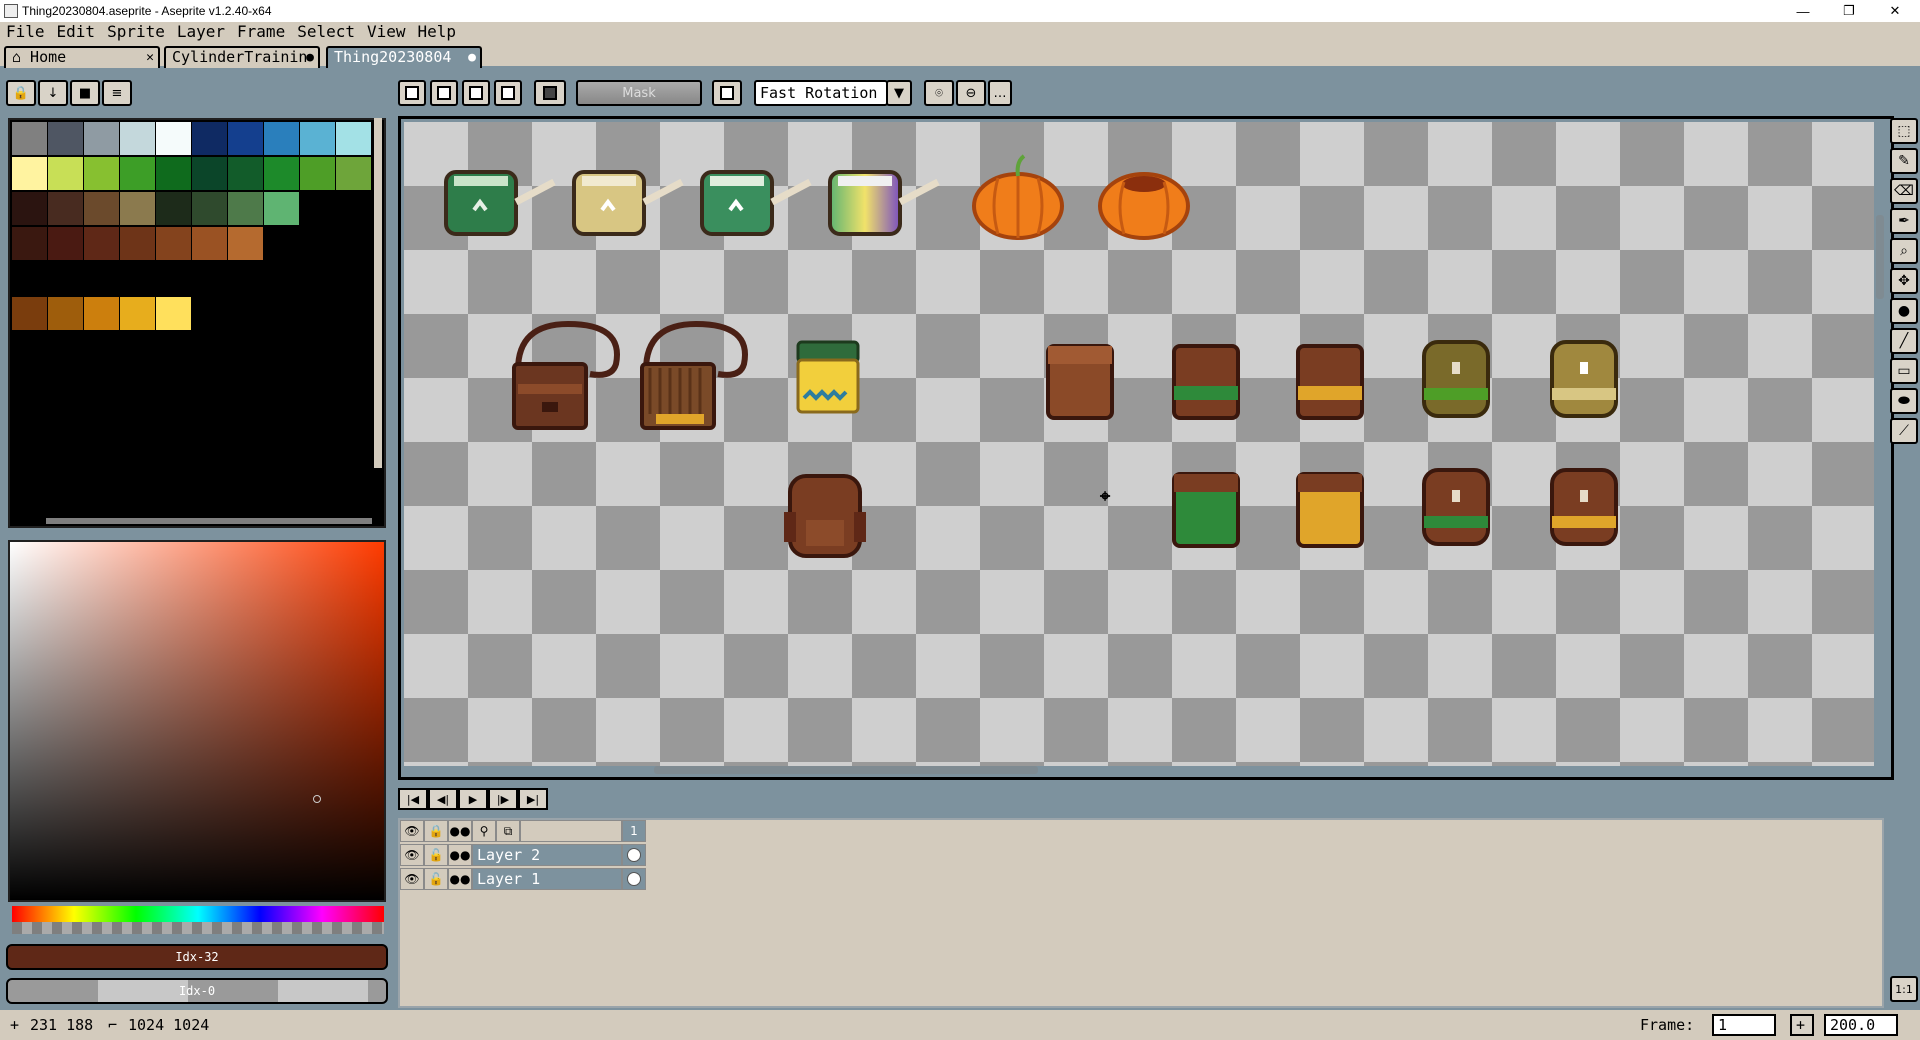 Image resolution: width=1920 pixels, height=1040 pixels. What do you see at coordinates (197, 957) in the screenshot?
I see `foreground-color-bar: Idx-32` at bounding box center [197, 957].